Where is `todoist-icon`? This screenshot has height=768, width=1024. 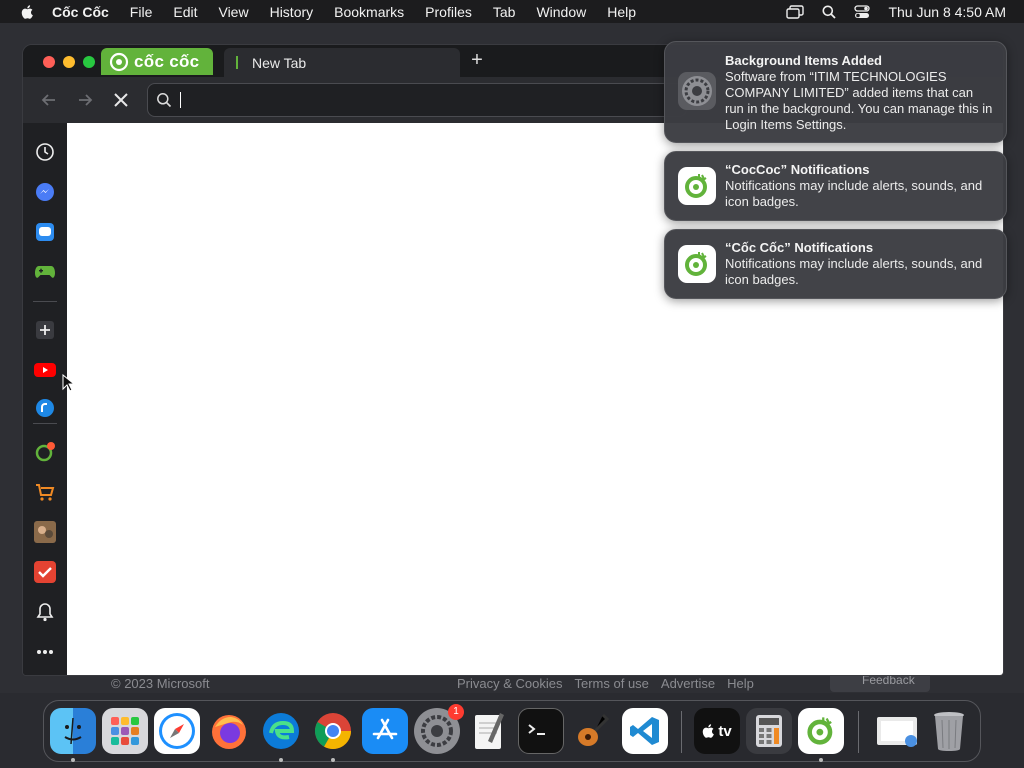
todoist-icon is located at coordinates (45, 572).